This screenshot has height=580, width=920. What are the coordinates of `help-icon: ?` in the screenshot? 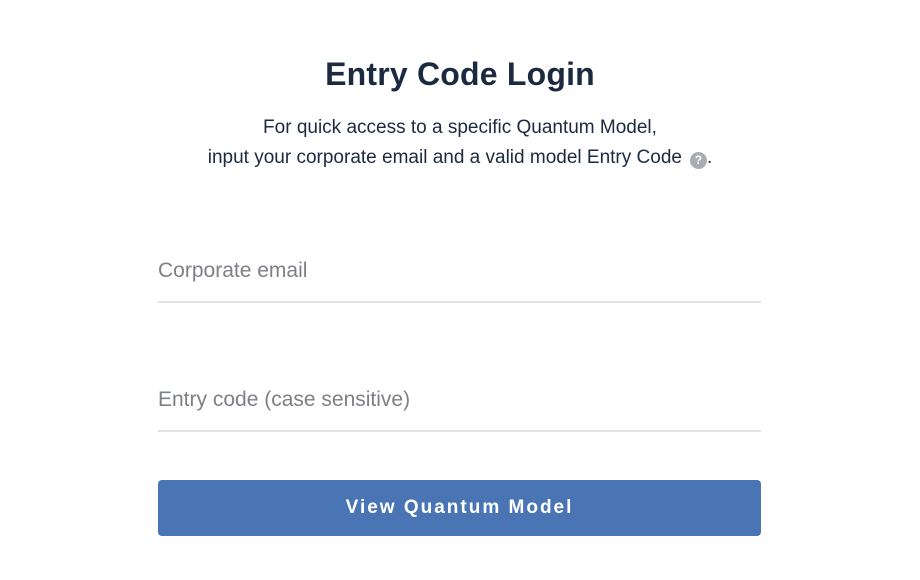 It's located at (698, 160).